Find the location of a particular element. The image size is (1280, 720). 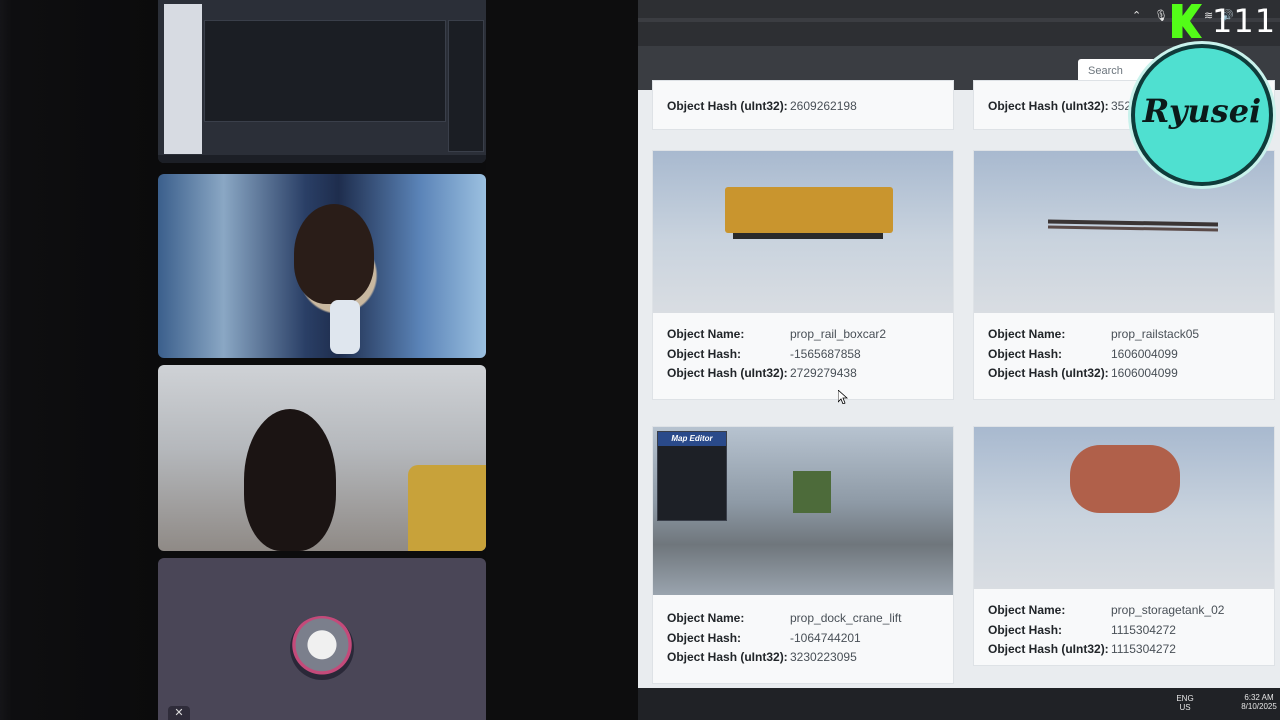

object-name-value: prop_railstack05 is located at coordinates (1155, 334).